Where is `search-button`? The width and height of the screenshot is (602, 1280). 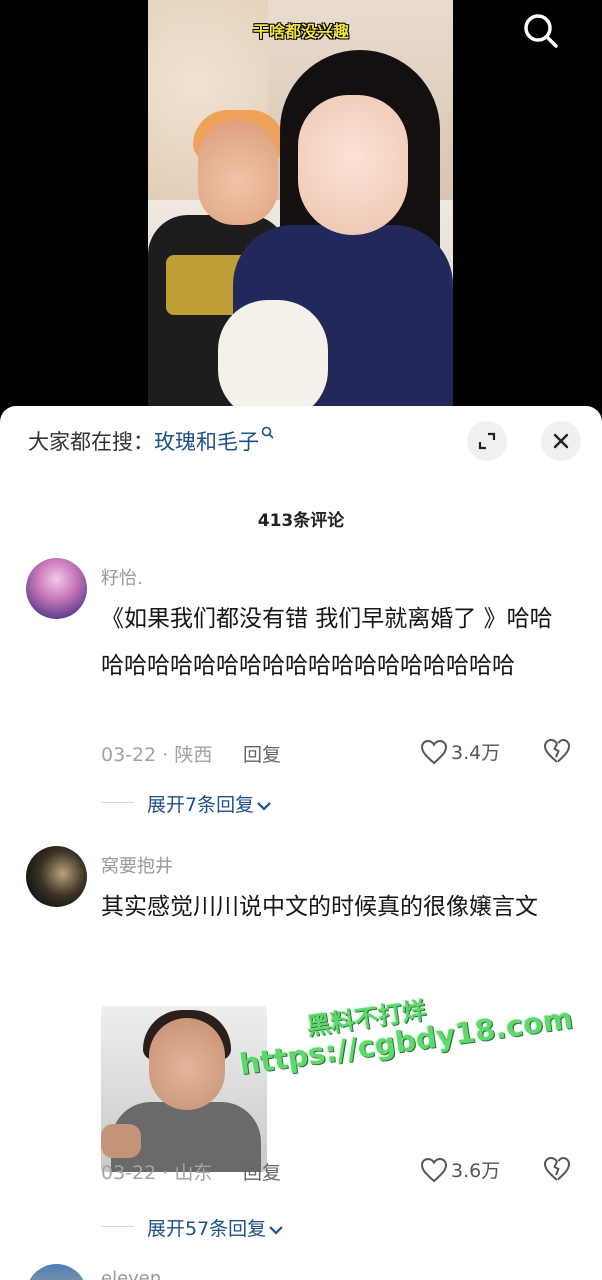
search-button is located at coordinates (541, 31).